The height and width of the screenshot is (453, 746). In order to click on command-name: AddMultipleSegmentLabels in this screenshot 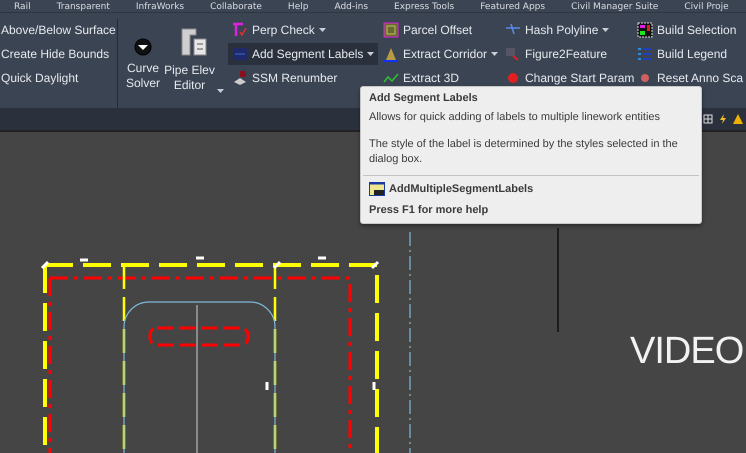, I will do `click(461, 189)`.